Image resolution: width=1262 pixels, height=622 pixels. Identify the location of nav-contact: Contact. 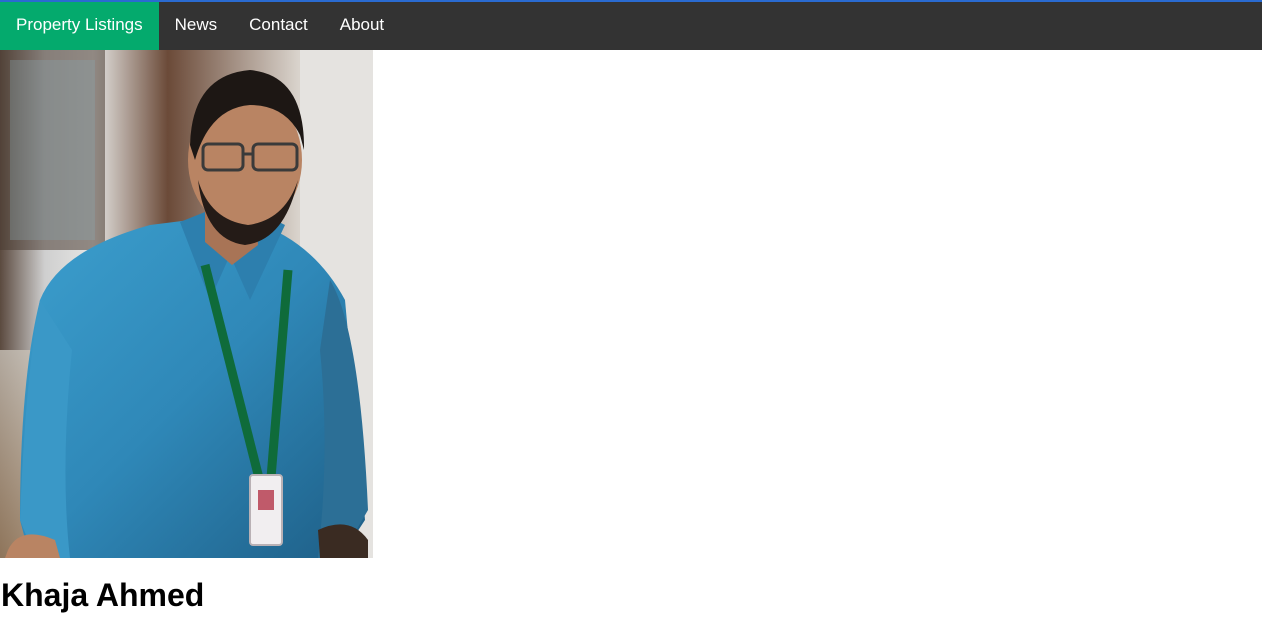
(278, 26).